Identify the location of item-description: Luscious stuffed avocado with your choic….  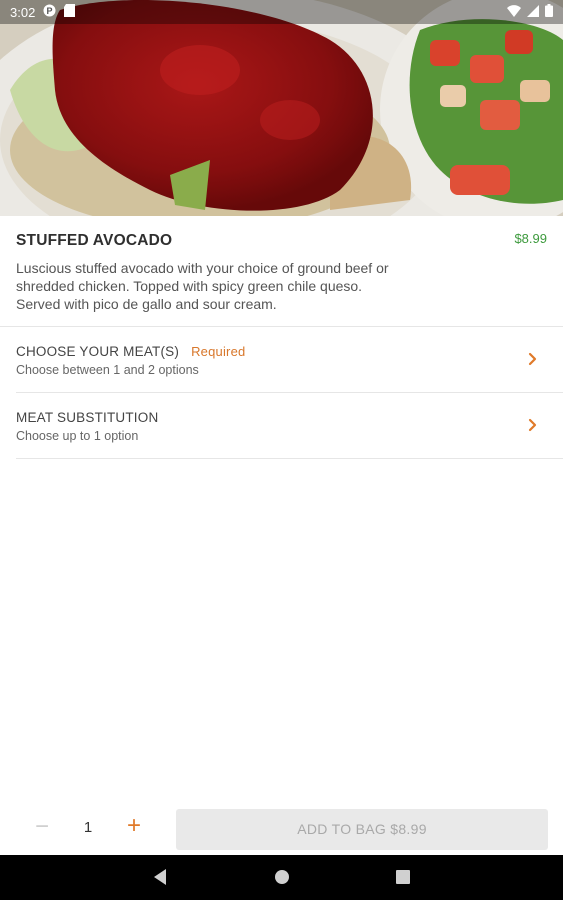
(202, 286).